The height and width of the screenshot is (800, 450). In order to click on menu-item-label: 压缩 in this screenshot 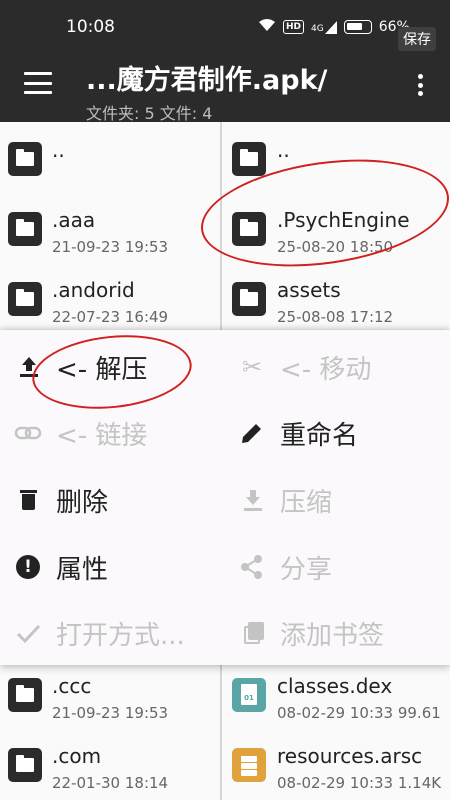, I will do `click(306, 502)`.